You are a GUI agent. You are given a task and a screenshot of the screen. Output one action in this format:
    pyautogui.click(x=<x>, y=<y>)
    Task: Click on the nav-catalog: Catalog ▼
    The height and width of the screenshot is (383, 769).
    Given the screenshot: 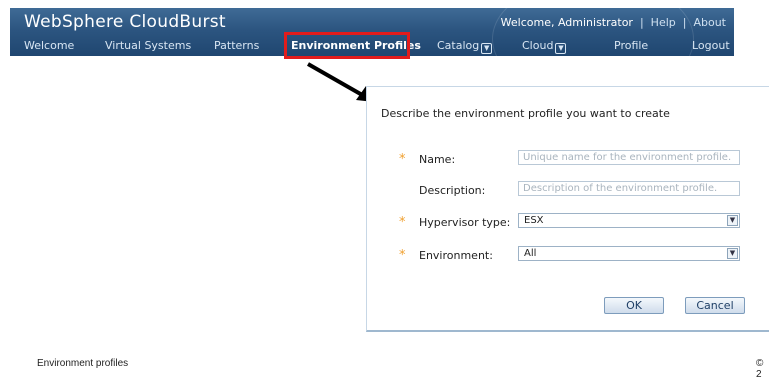 What is the action you would take?
    pyautogui.click(x=465, y=46)
    